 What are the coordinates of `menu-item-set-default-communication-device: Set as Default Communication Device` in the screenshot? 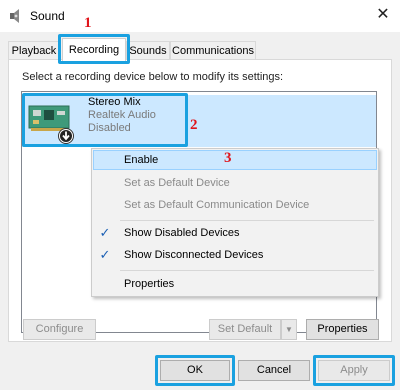 It's located at (216, 205).